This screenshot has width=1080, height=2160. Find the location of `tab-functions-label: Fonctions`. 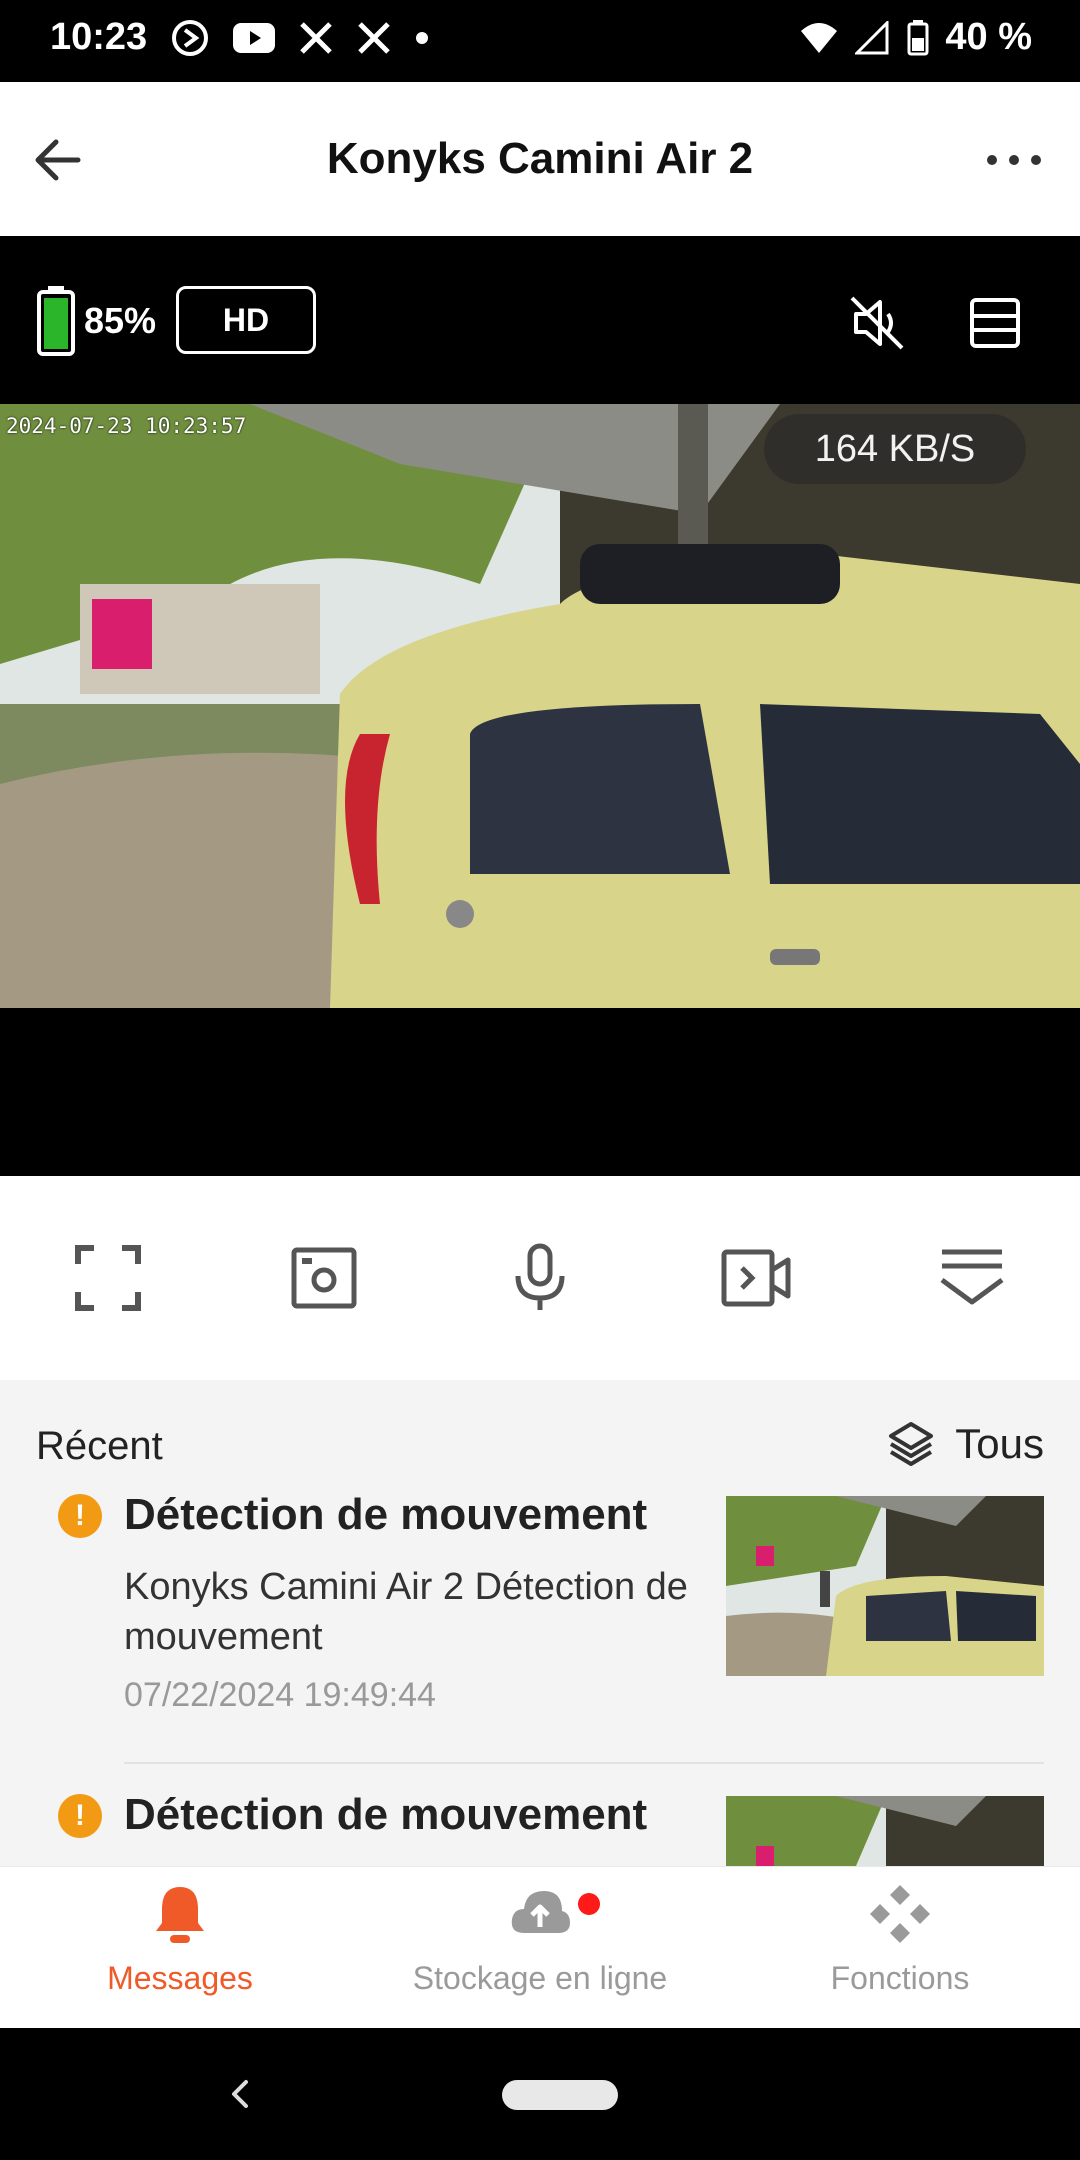

tab-functions-label: Fonctions is located at coordinates (900, 1978).